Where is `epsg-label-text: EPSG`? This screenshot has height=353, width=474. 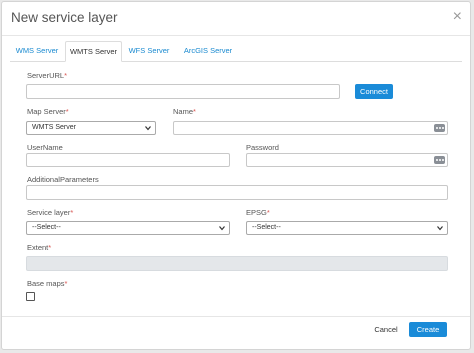
epsg-label-text: EPSG is located at coordinates (256, 212).